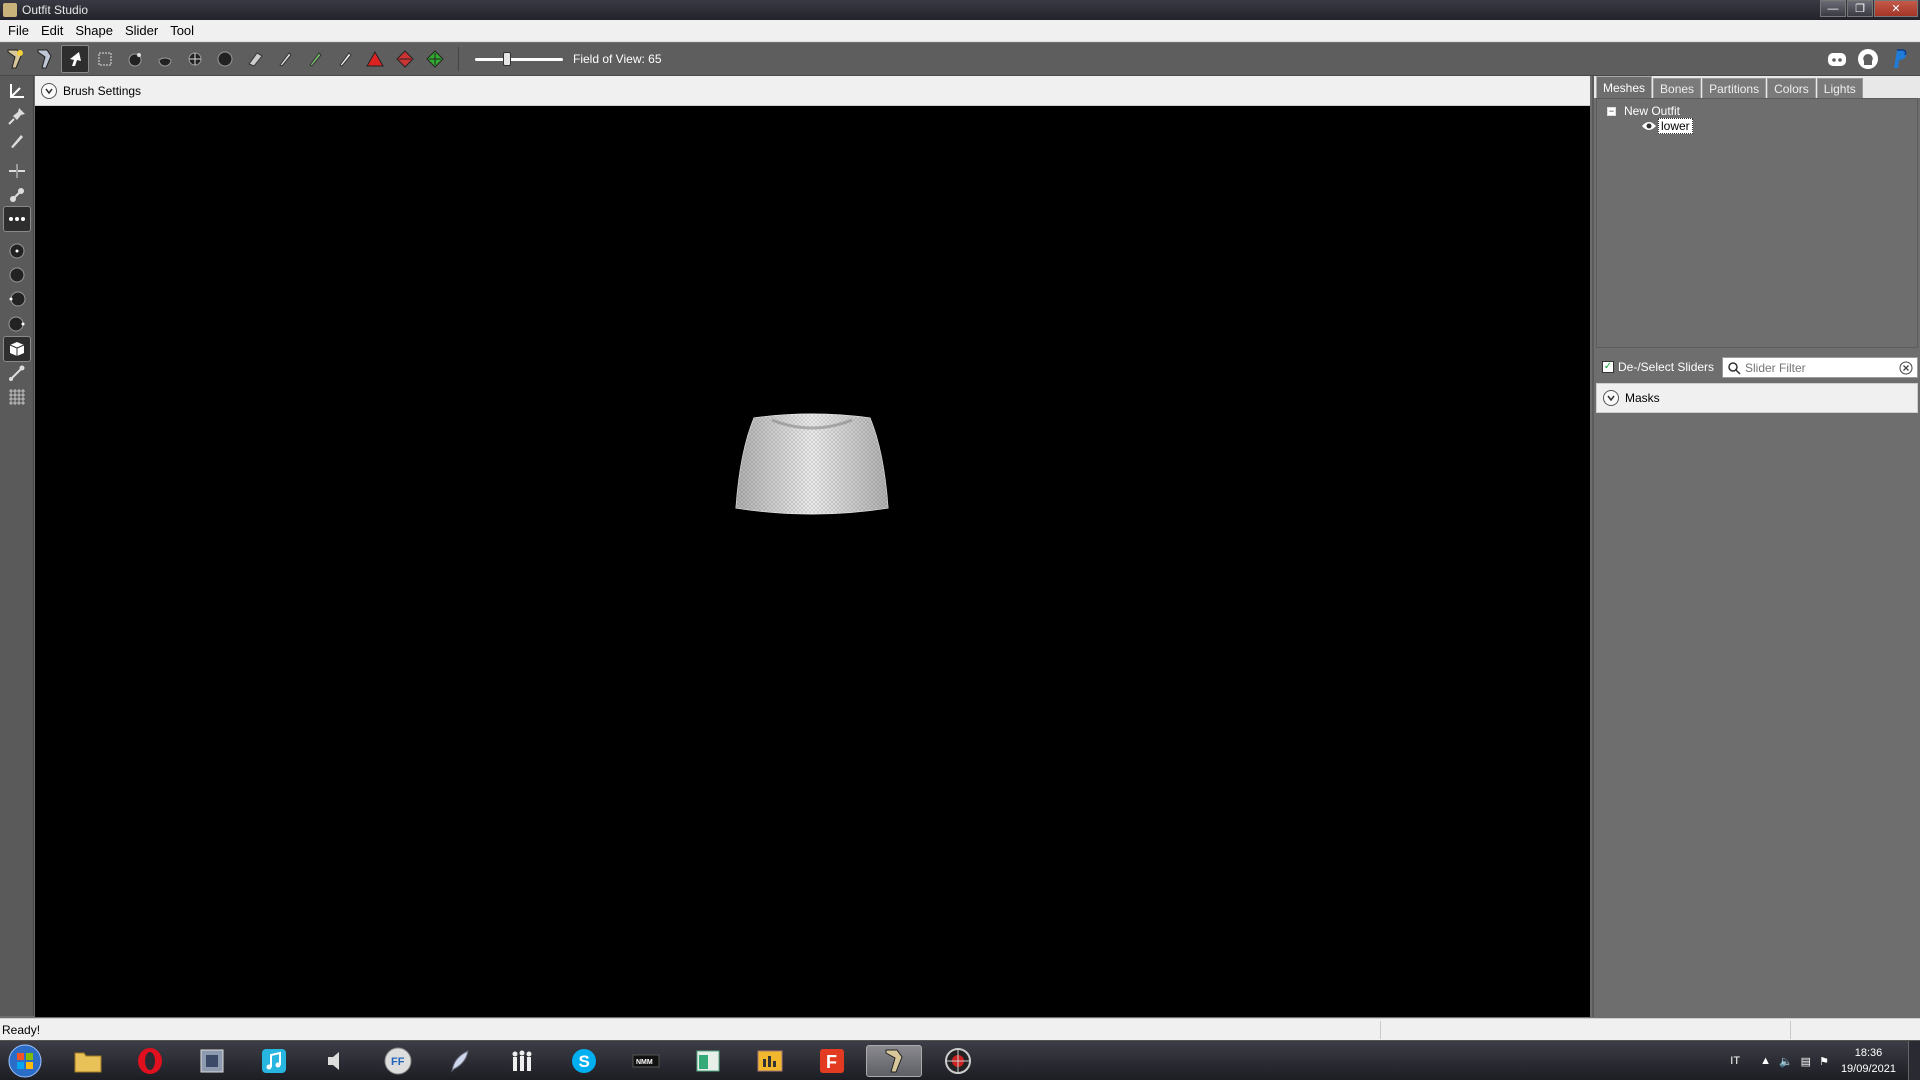 The width and height of the screenshot is (1920, 1080). Describe the element at coordinates (1624, 87) in the screenshot. I see `tab-meshes: Meshes` at that location.